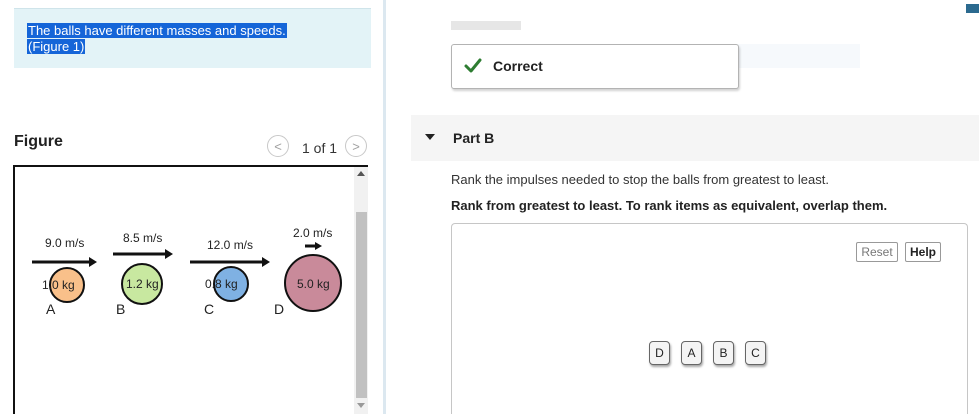  What do you see at coordinates (473, 65) in the screenshot?
I see `checkmark-icon` at bounding box center [473, 65].